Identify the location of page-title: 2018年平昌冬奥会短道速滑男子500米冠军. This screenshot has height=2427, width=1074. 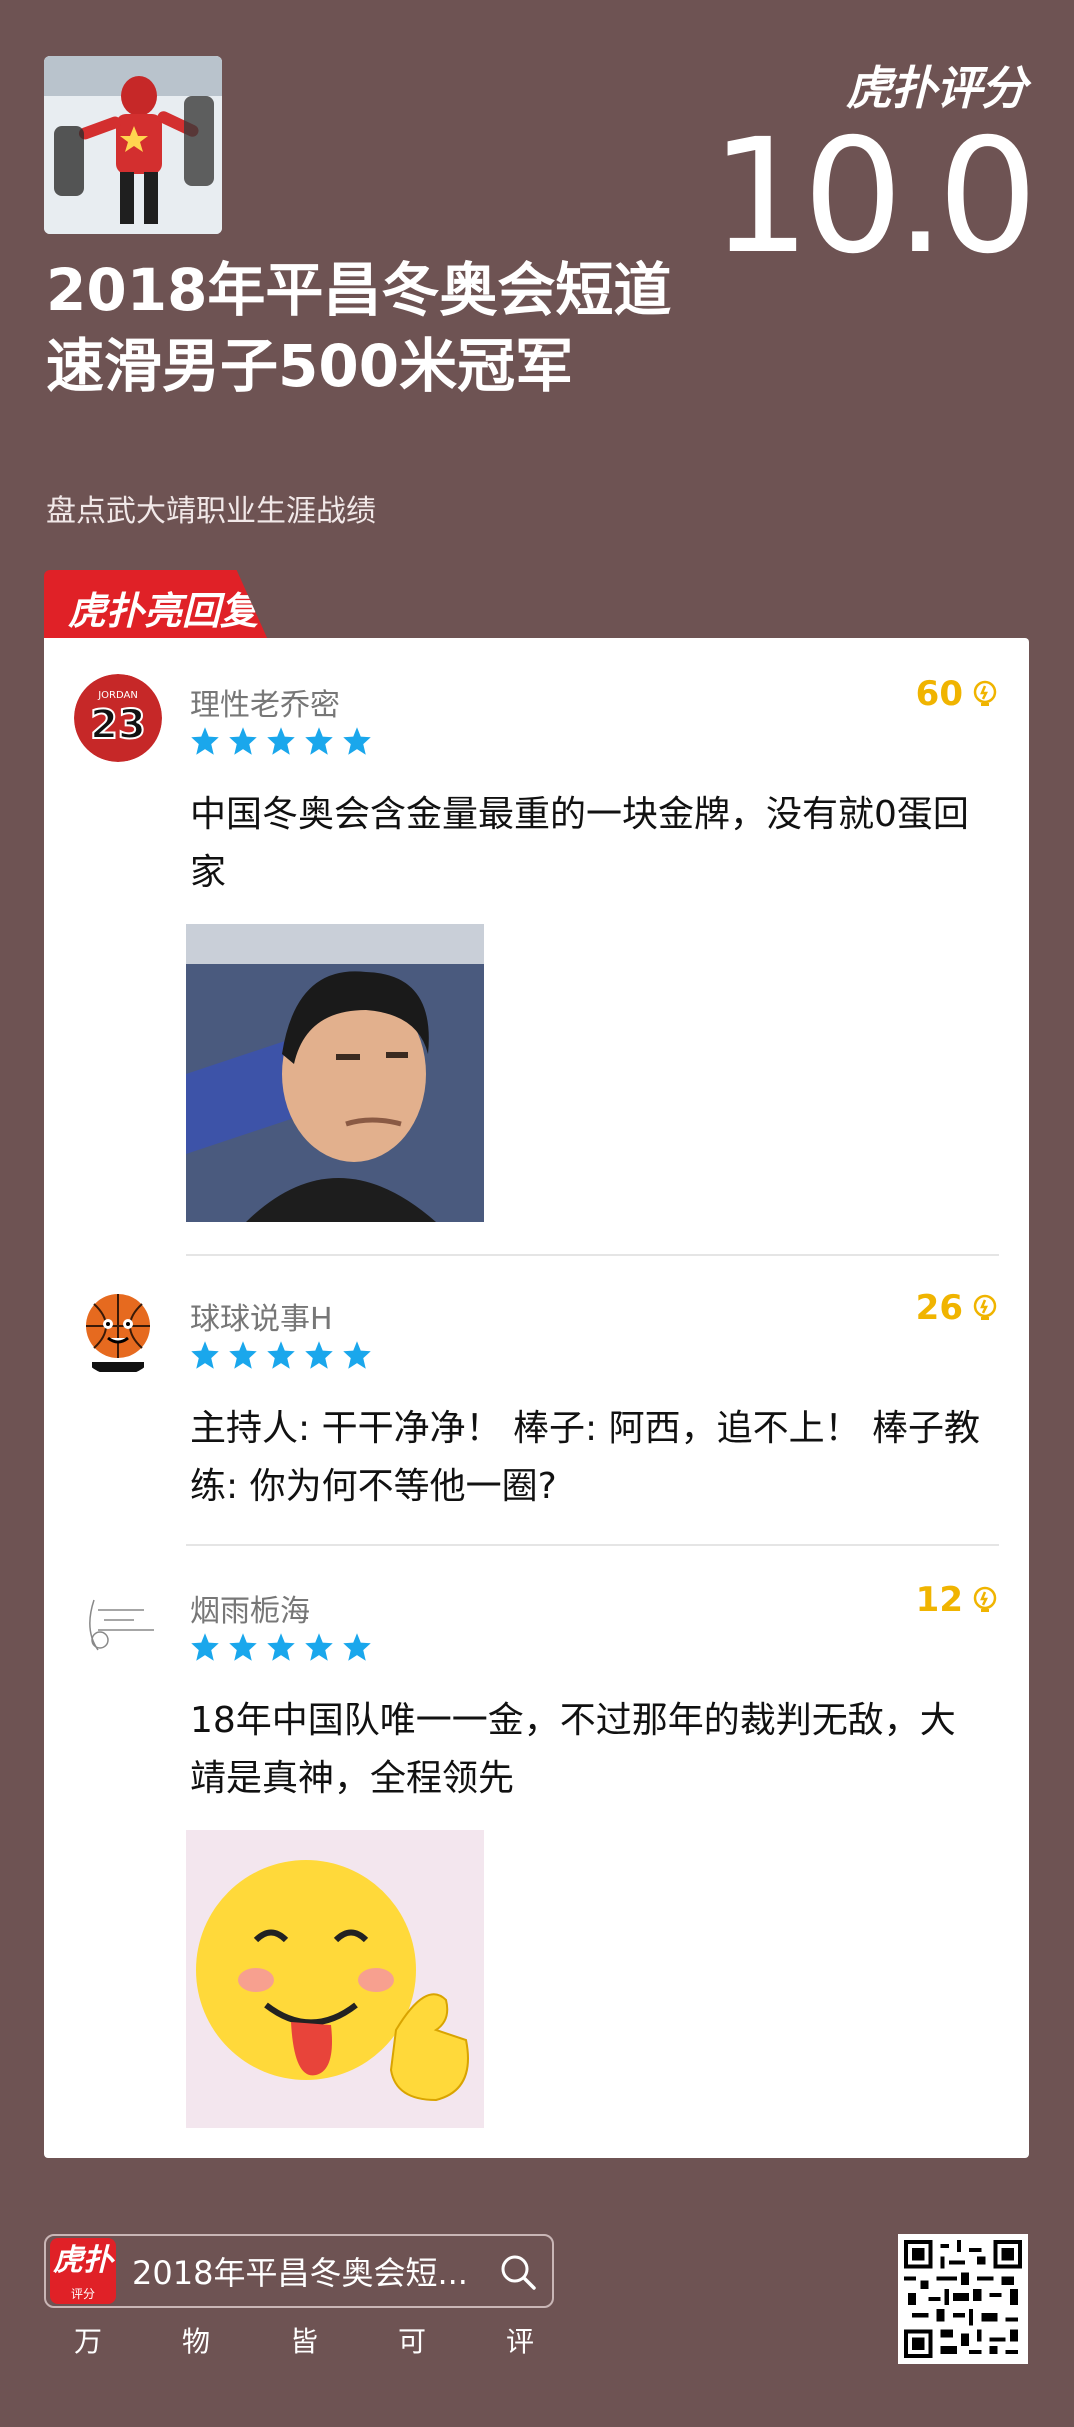
(359, 328).